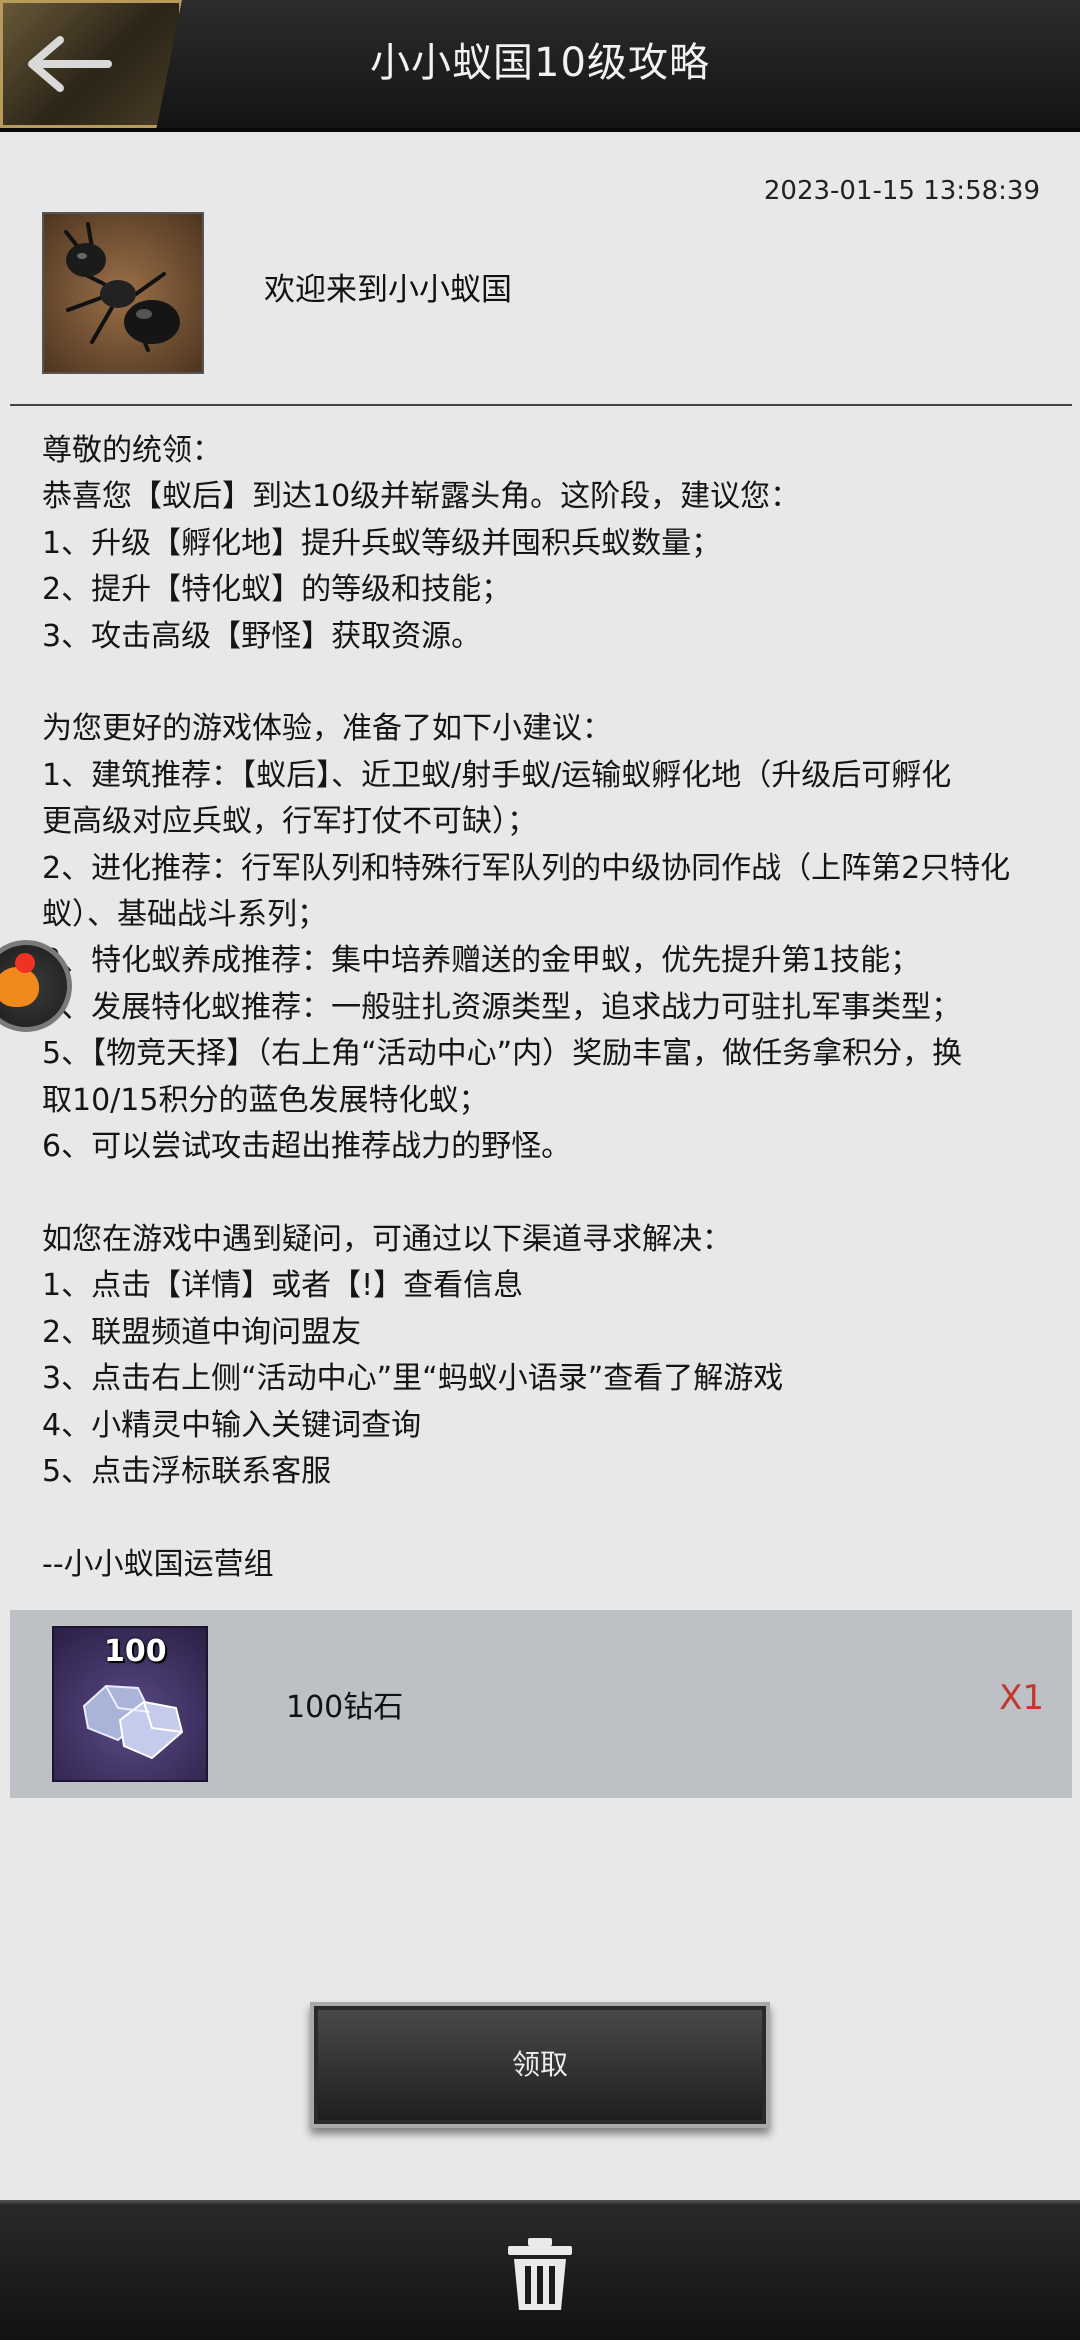 This screenshot has height=2340, width=1080. I want to click on body-line: 蚁）、基础战斗系列；, so click(184, 915).